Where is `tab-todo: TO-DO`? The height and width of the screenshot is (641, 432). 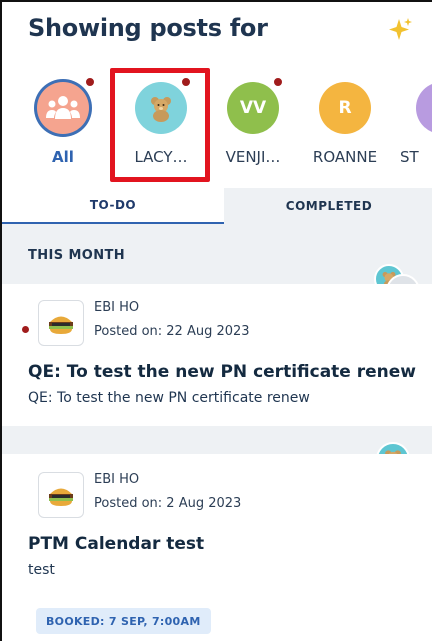 tab-todo: TO-DO is located at coordinates (113, 206).